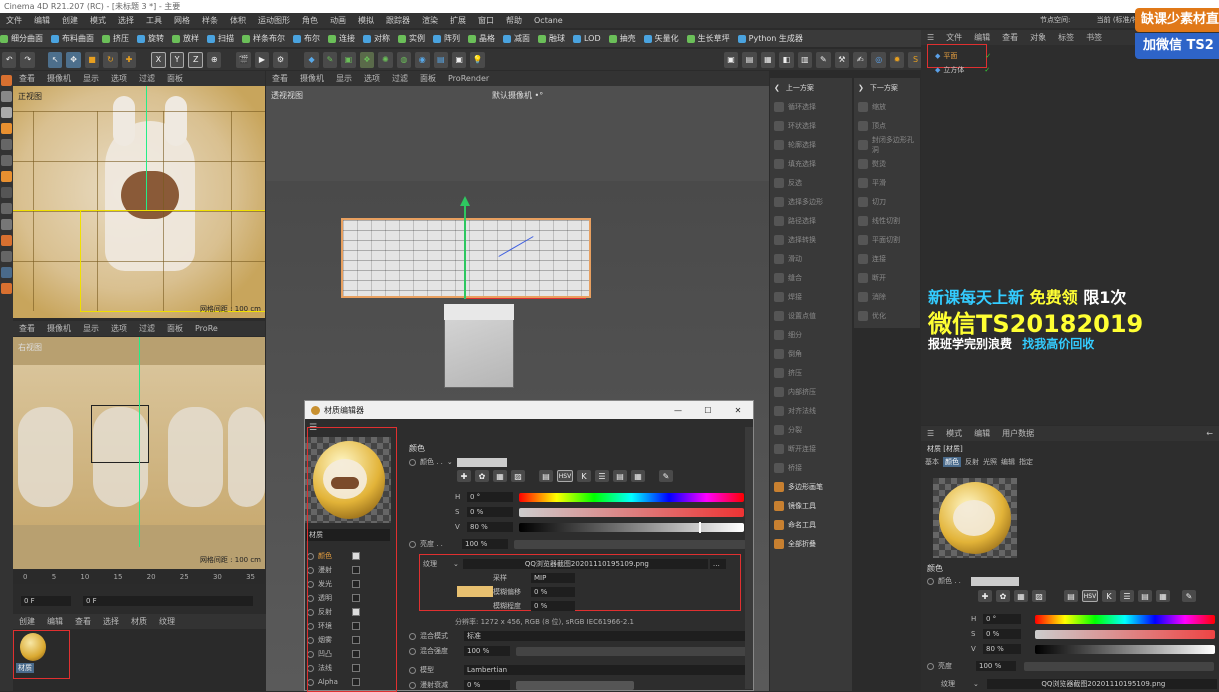 The height and width of the screenshot is (692, 1219). Describe the element at coordinates (622, 38) in the screenshot. I see `toolbar-button: 抽壳` at that location.